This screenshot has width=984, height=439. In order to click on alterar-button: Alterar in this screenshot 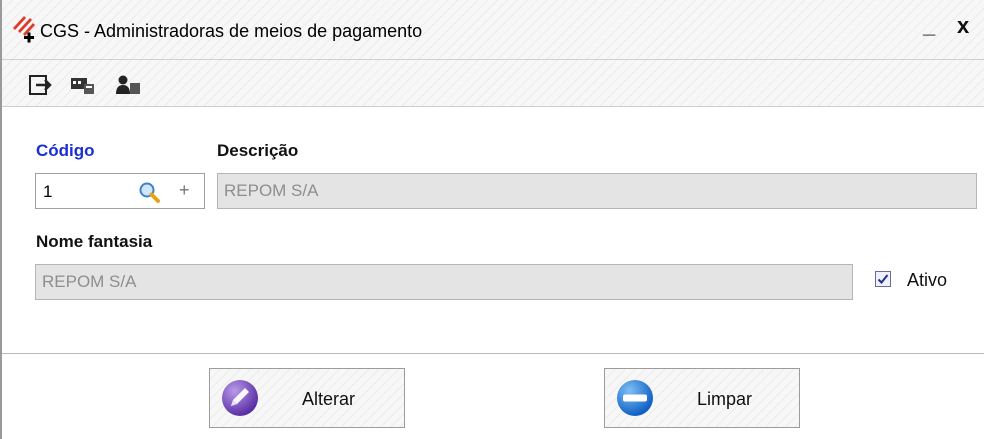, I will do `click(307, 398)`.